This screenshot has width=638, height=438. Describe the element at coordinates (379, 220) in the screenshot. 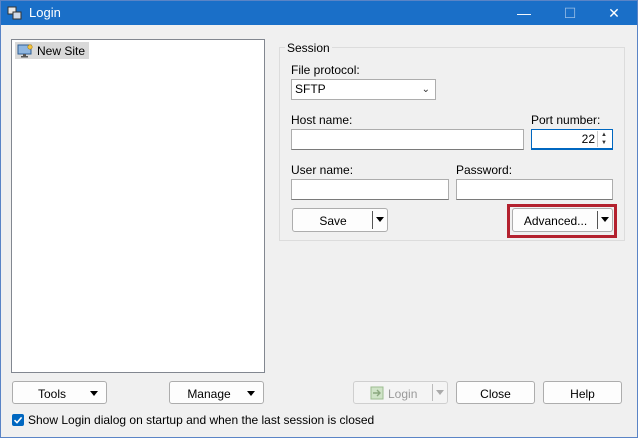

I see `save-dropdown-arrow-icon` at that location.